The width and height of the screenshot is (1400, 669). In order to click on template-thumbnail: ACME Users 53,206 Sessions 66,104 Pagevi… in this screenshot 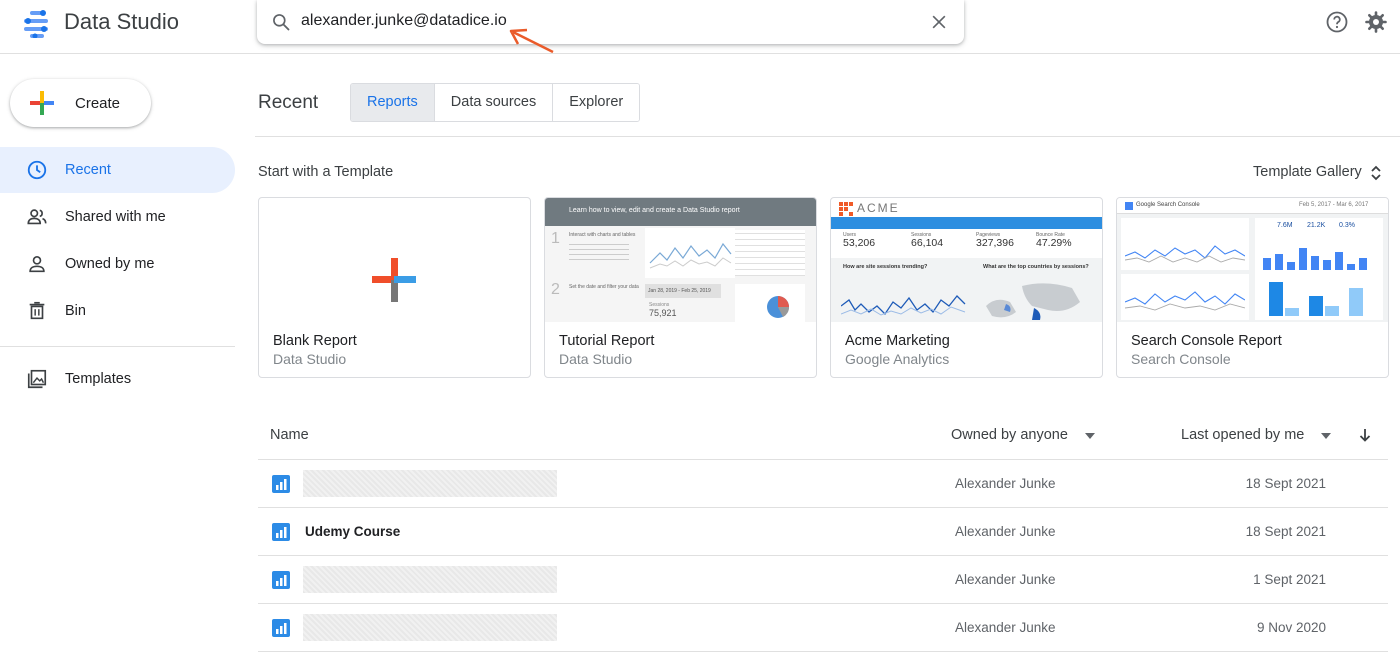, I will do `click(966, 260)`.